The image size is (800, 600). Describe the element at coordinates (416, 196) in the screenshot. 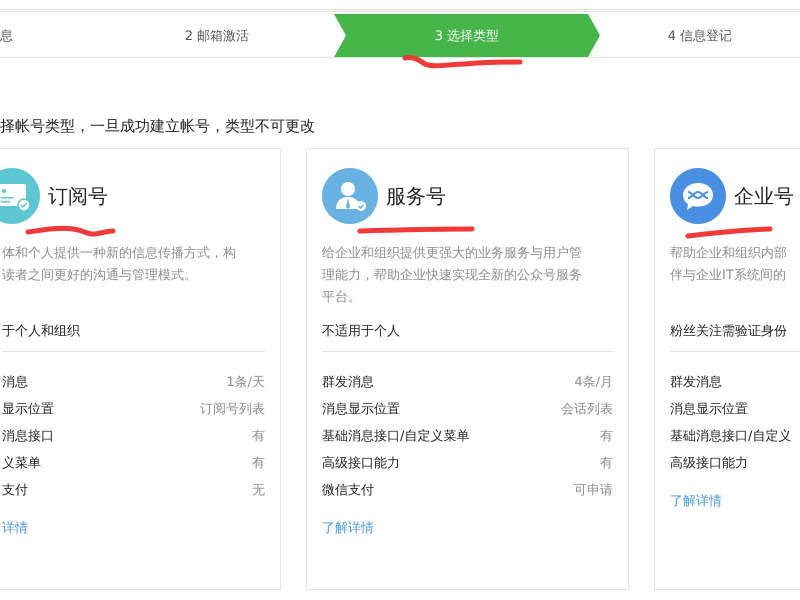

I see `card-title: 服务号` at that location.